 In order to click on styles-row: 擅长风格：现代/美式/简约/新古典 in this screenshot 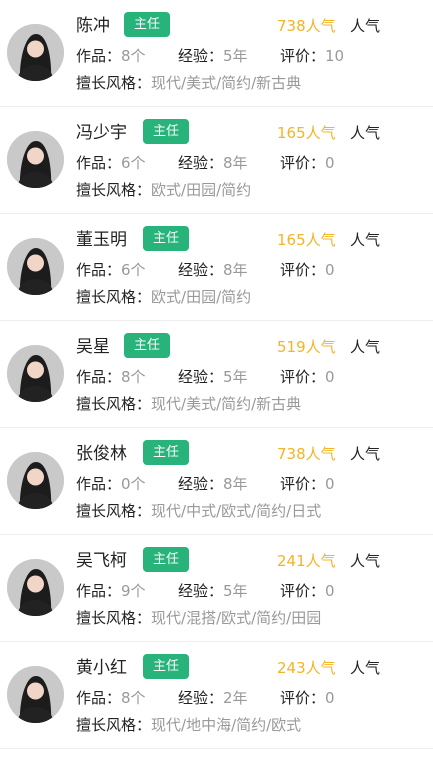, I will do `click(188, 83)`.